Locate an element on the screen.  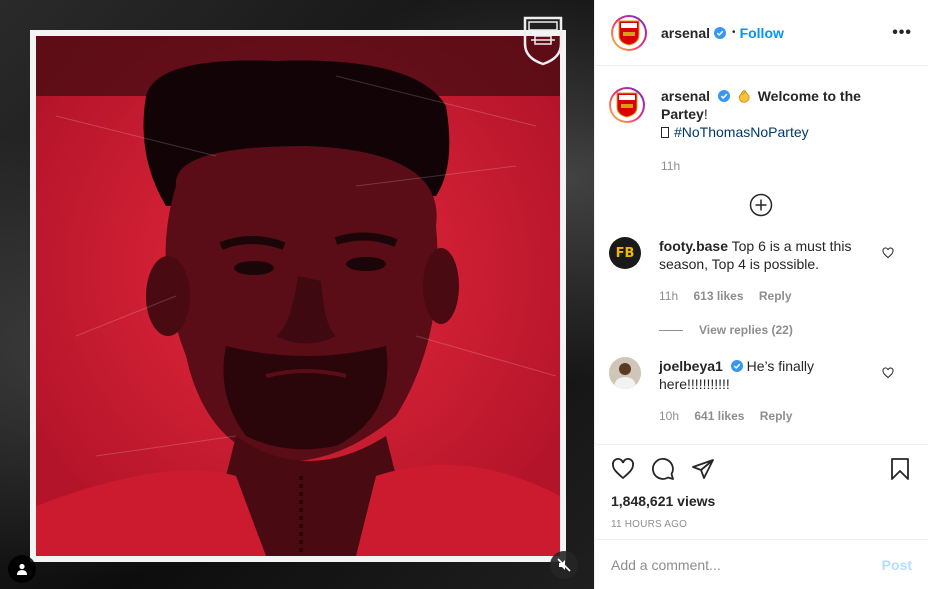
sound-off-icon is located at coordinates (564, 565).